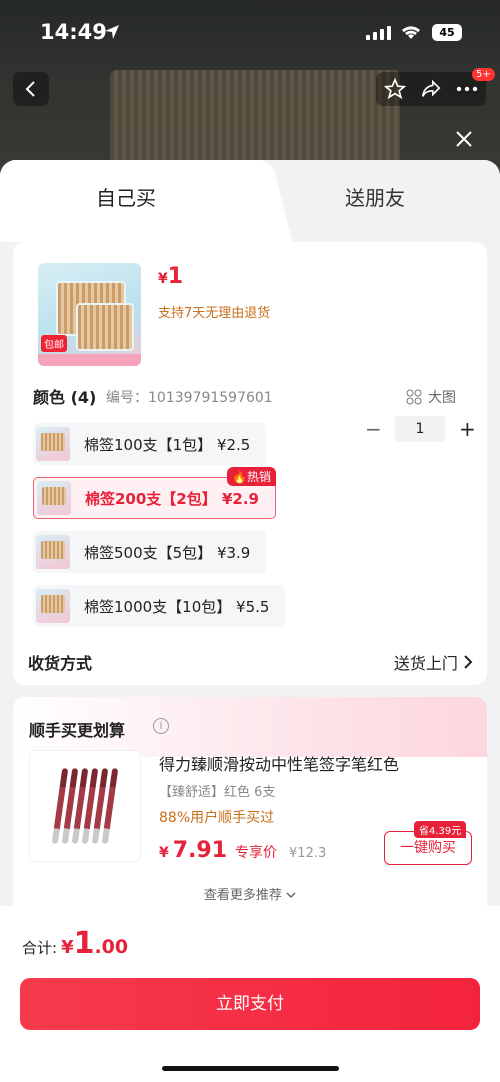 This screenshot has height=1082, width=500. Describe the element at coordinates (483, 74) in the screenshot. I see `message-badge: 5+` at that location.